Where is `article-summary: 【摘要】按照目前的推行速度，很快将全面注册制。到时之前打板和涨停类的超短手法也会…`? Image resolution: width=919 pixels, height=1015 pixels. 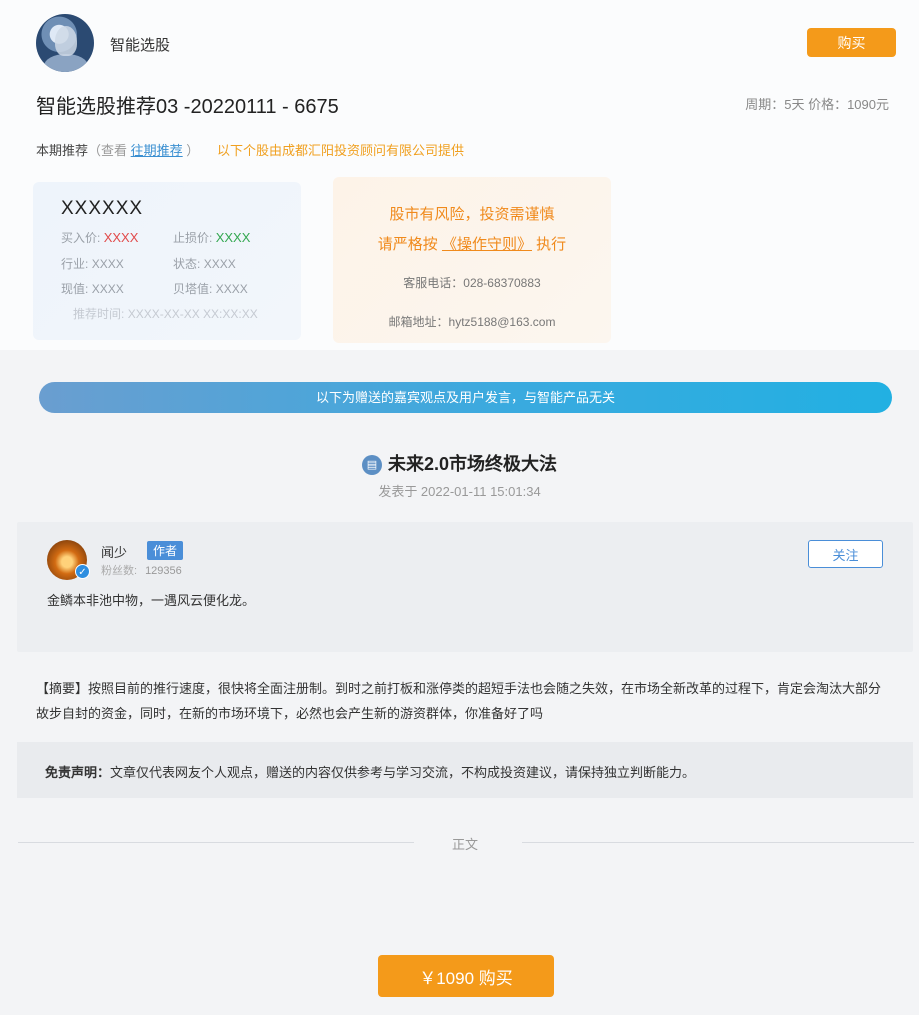 article-summary: 【摘要】按照目前的推行速度，很快将全面注册制。到时之前打板和涨停类的超短手法也会… is located at coordinates (459, 701).